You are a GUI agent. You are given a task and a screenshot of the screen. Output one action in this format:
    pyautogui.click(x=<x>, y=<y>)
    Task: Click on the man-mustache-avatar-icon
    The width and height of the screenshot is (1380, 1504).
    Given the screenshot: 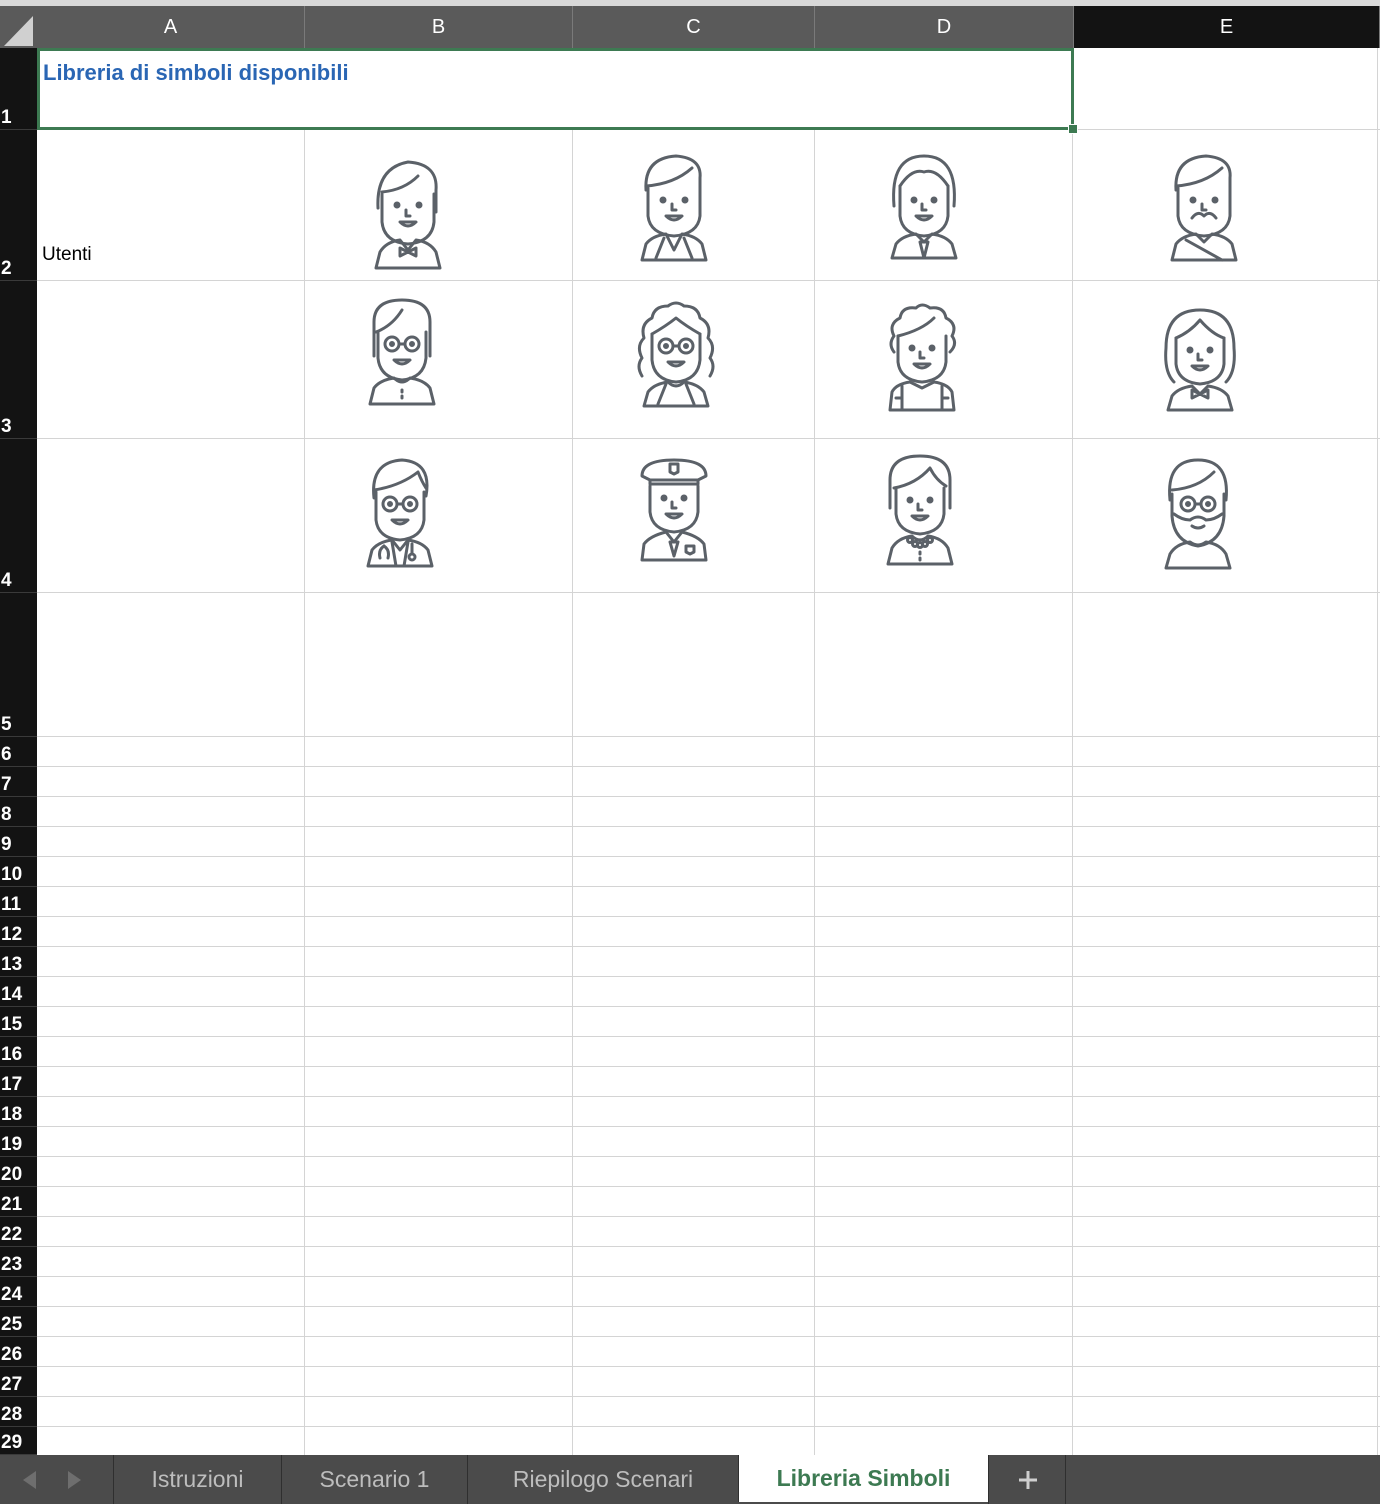 What is the action you would take?
    pyautogui.click(x=1204, y=206)
    